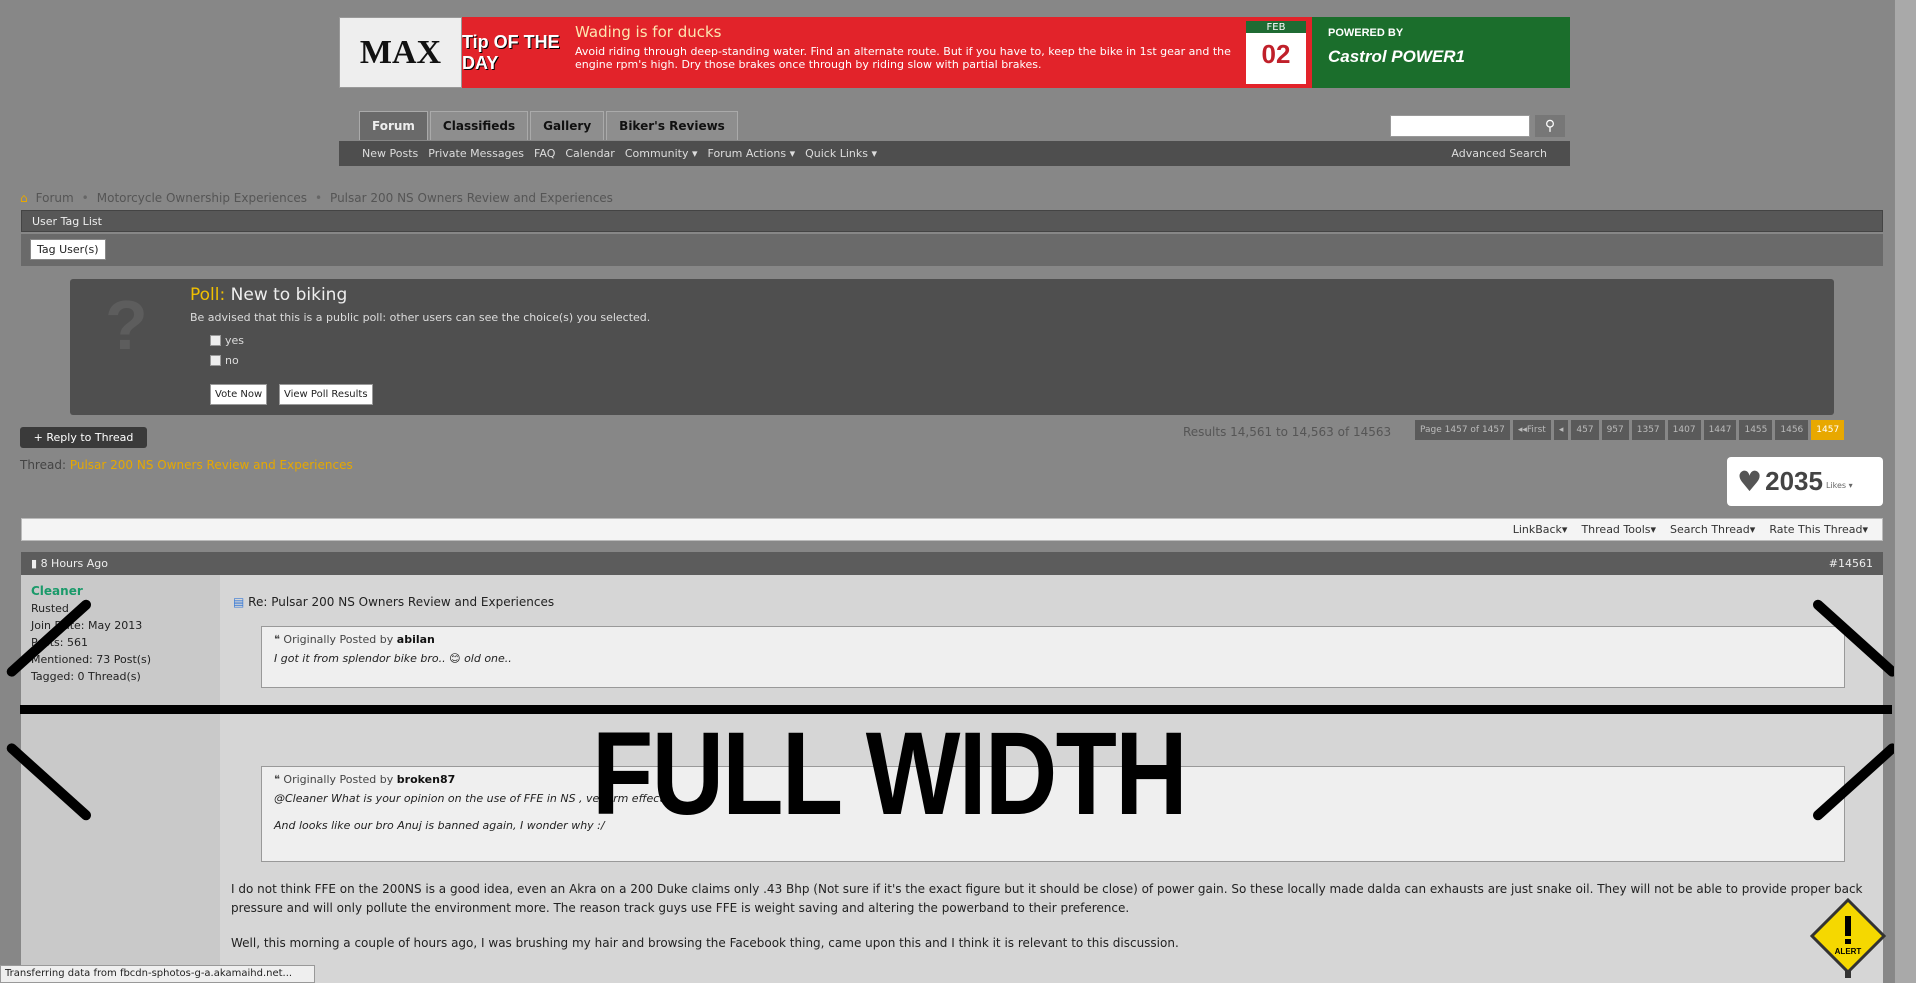 The height and width of the screenshot is (983, 1916). Describe the element at coordinates (1053, 639) in the screenshot. I see `quote-header: ❝ Originally Posted by abilan` at that location.